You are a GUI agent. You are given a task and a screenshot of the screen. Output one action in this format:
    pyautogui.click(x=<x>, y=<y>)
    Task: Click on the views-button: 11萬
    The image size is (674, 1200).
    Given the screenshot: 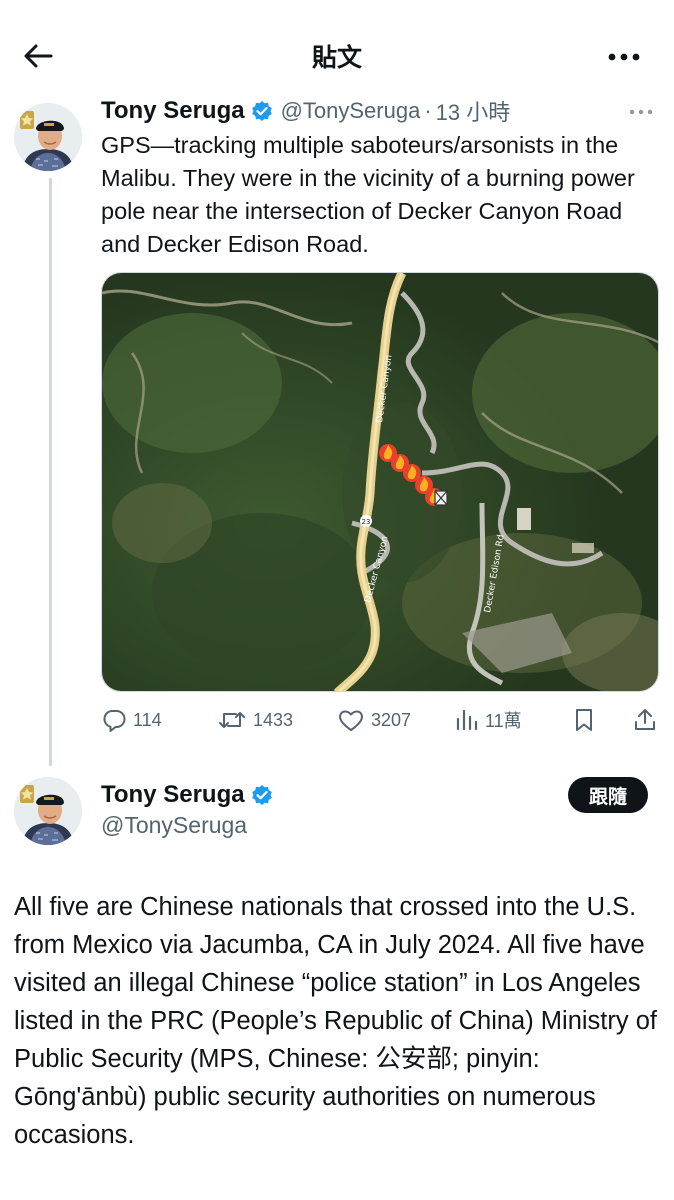 What is the action you would take?
    pyautogui.click(x=488, y=720)
    